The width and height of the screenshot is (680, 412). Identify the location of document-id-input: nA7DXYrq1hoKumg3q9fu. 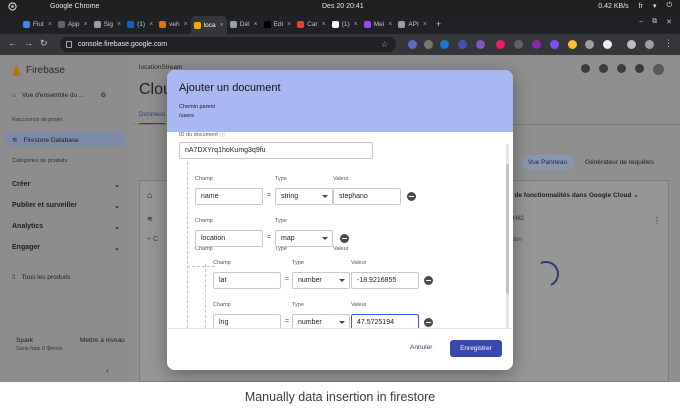
(276, 150).